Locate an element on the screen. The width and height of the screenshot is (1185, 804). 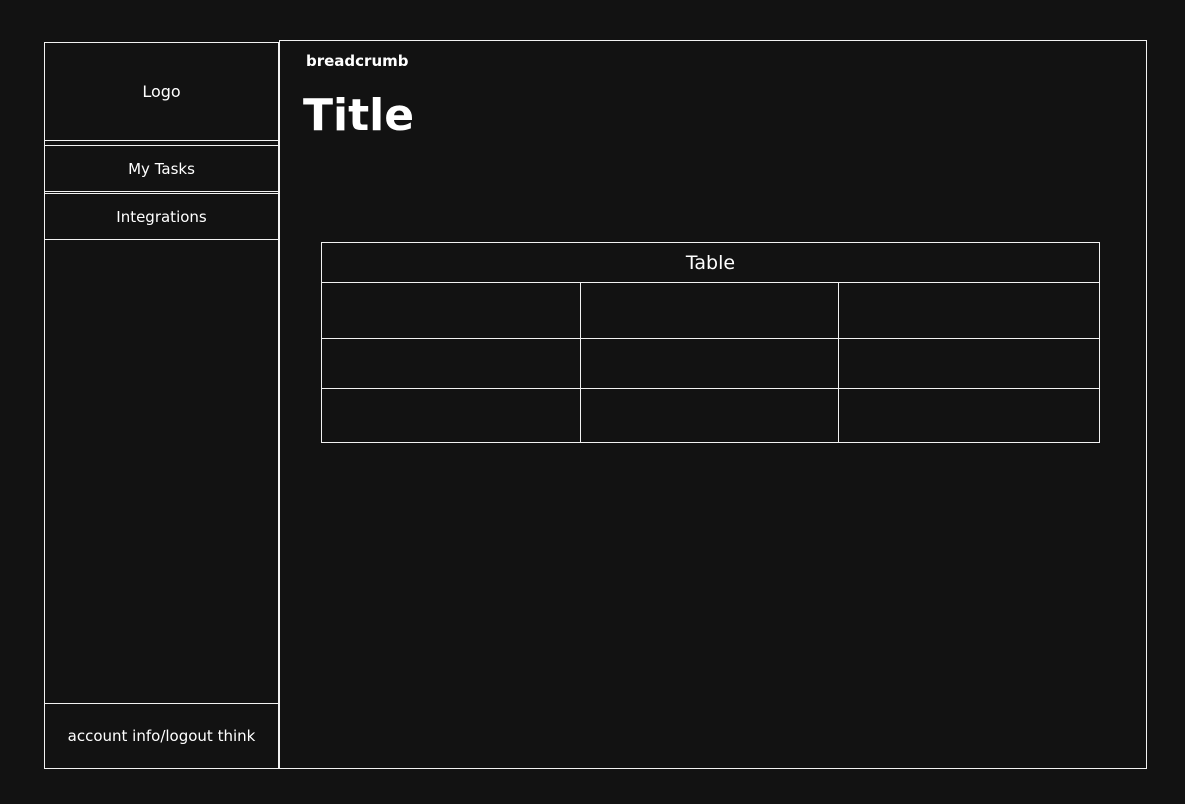
account-label: account info/logout think is located at coordinates (161, 736).